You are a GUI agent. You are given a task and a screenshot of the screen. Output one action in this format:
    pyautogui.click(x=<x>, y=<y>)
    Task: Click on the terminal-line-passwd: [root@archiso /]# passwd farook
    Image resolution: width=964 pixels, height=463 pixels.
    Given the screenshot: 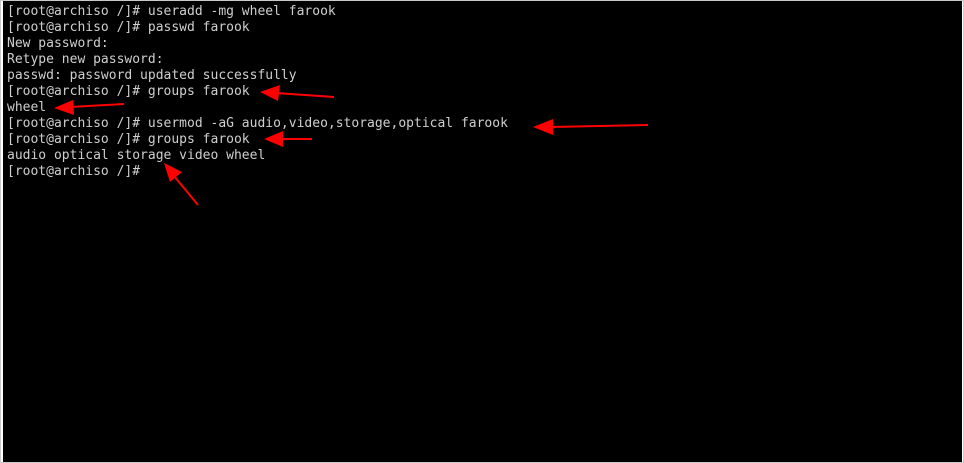 What is the action you would take?
    pyautogui.click(x=128, y=27)
    